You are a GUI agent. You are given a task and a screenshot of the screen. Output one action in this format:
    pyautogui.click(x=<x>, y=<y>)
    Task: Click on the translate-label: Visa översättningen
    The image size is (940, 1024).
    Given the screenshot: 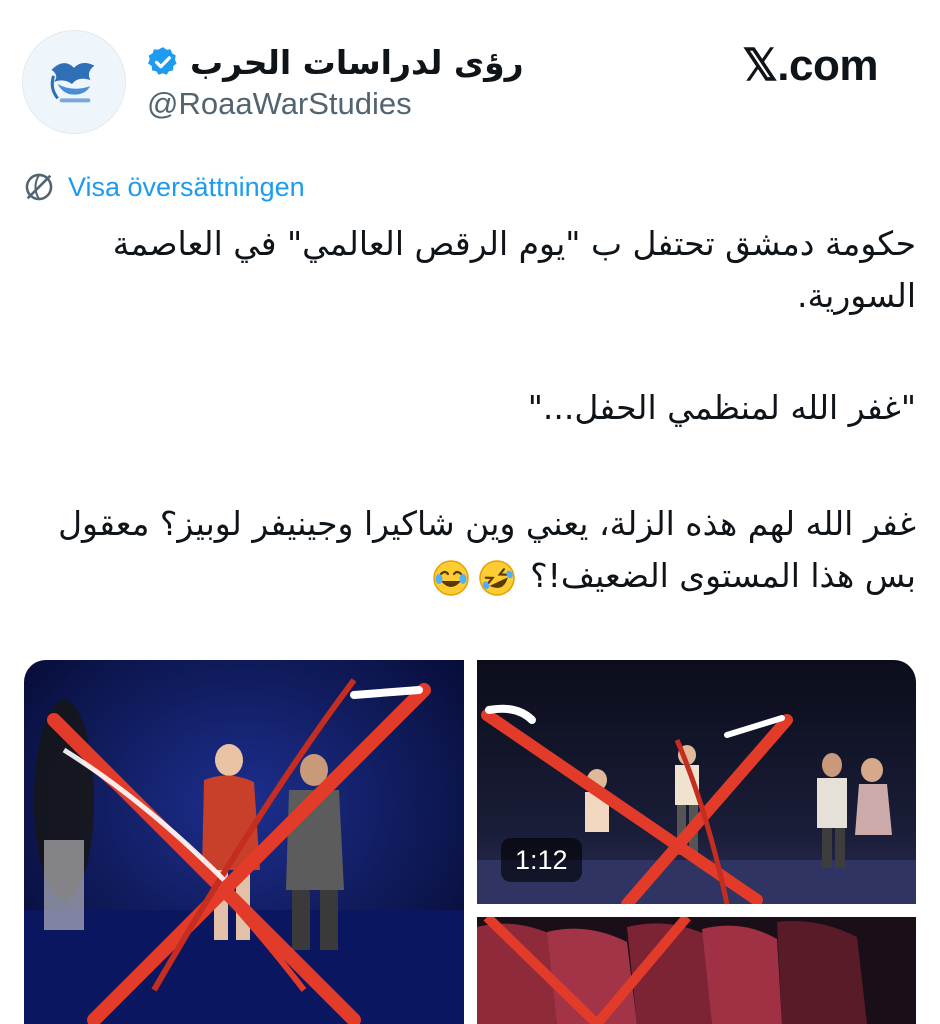 What is the action you would take?
    pyautogui.click(x=186, y=186)
    